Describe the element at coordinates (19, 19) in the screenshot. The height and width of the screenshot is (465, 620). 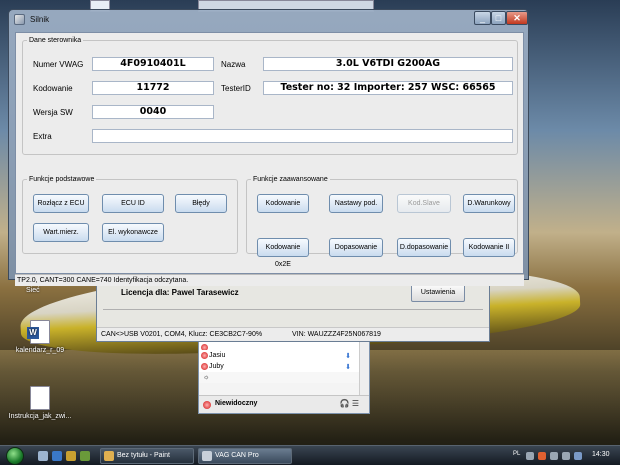
I see `app-icon` at that location.